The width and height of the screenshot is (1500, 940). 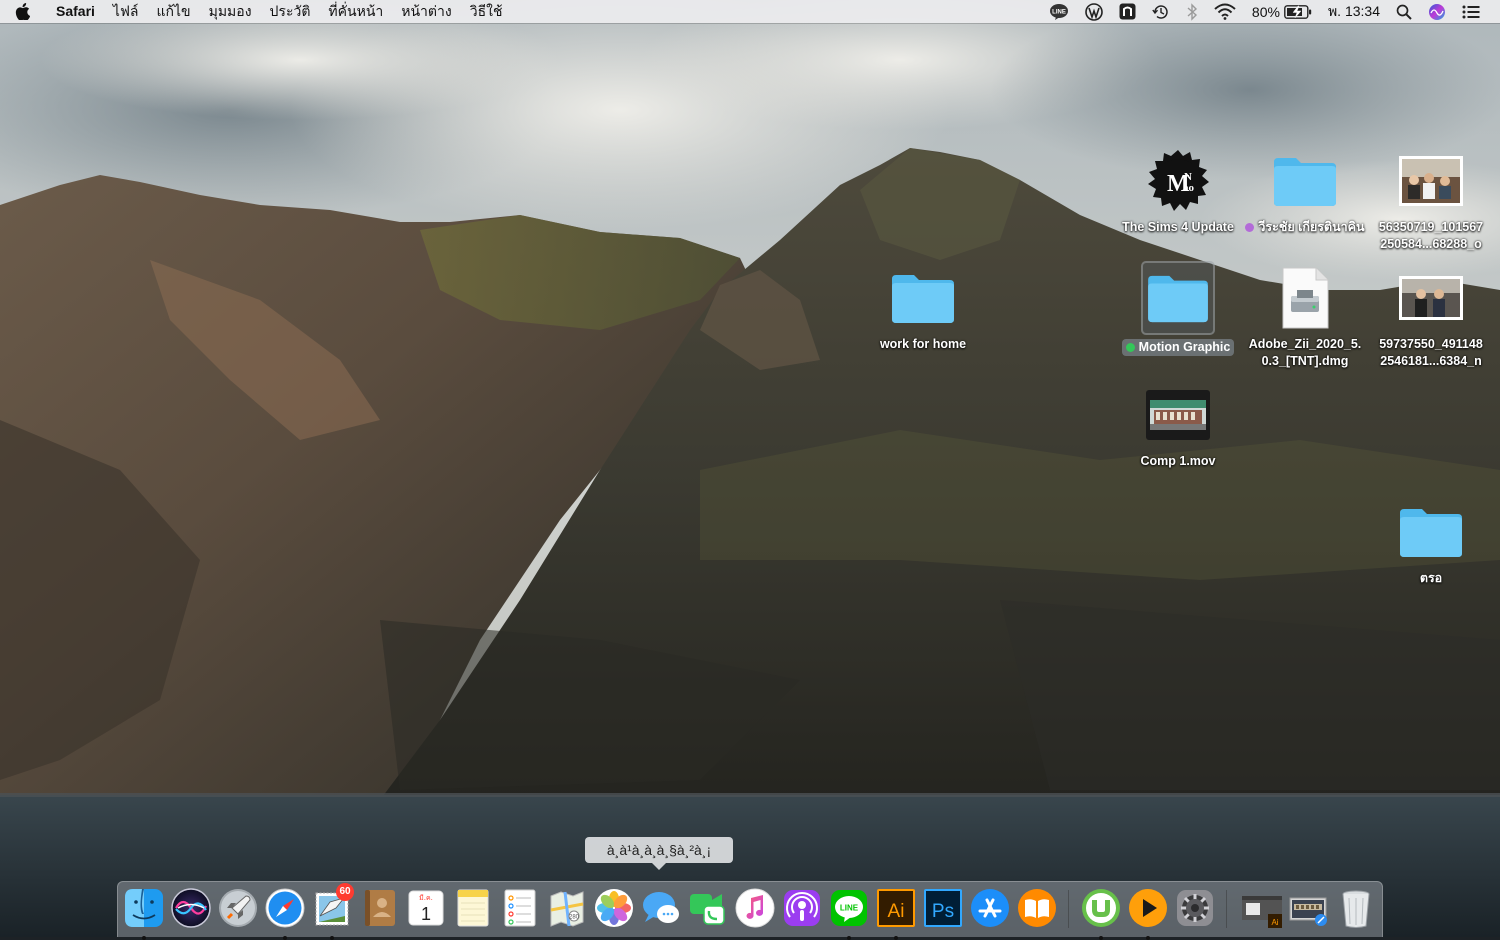 I want to click on dock-utorrent, so click(x=1101, y=913).